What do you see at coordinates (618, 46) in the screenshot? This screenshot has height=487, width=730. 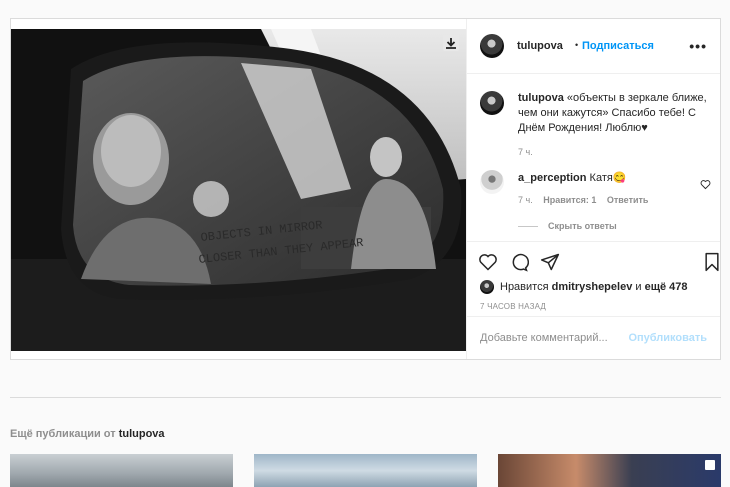 I see `follow-button: Подписаться` at bounding box center [618, 46].